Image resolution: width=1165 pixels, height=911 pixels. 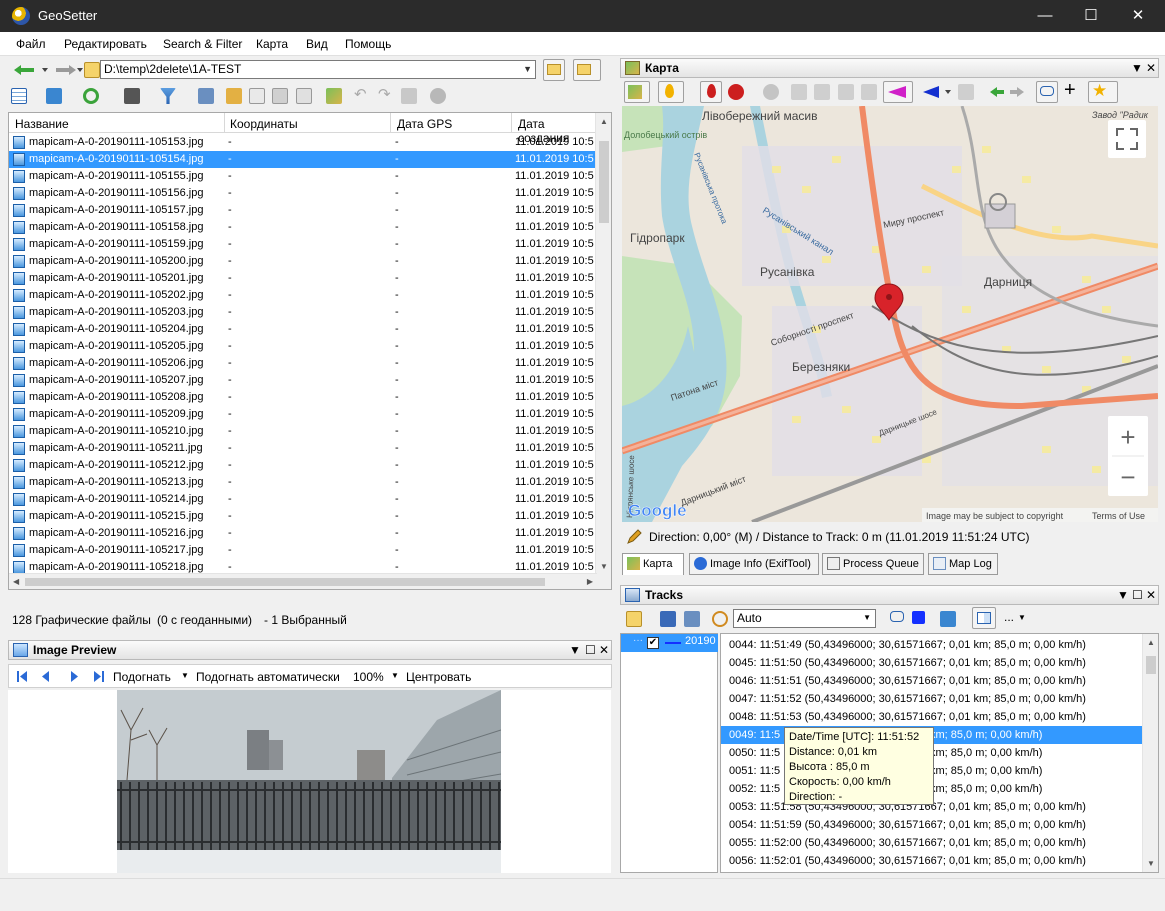 I want to click on track-mode-select: Auto ▼, so click(x=804, y=618).